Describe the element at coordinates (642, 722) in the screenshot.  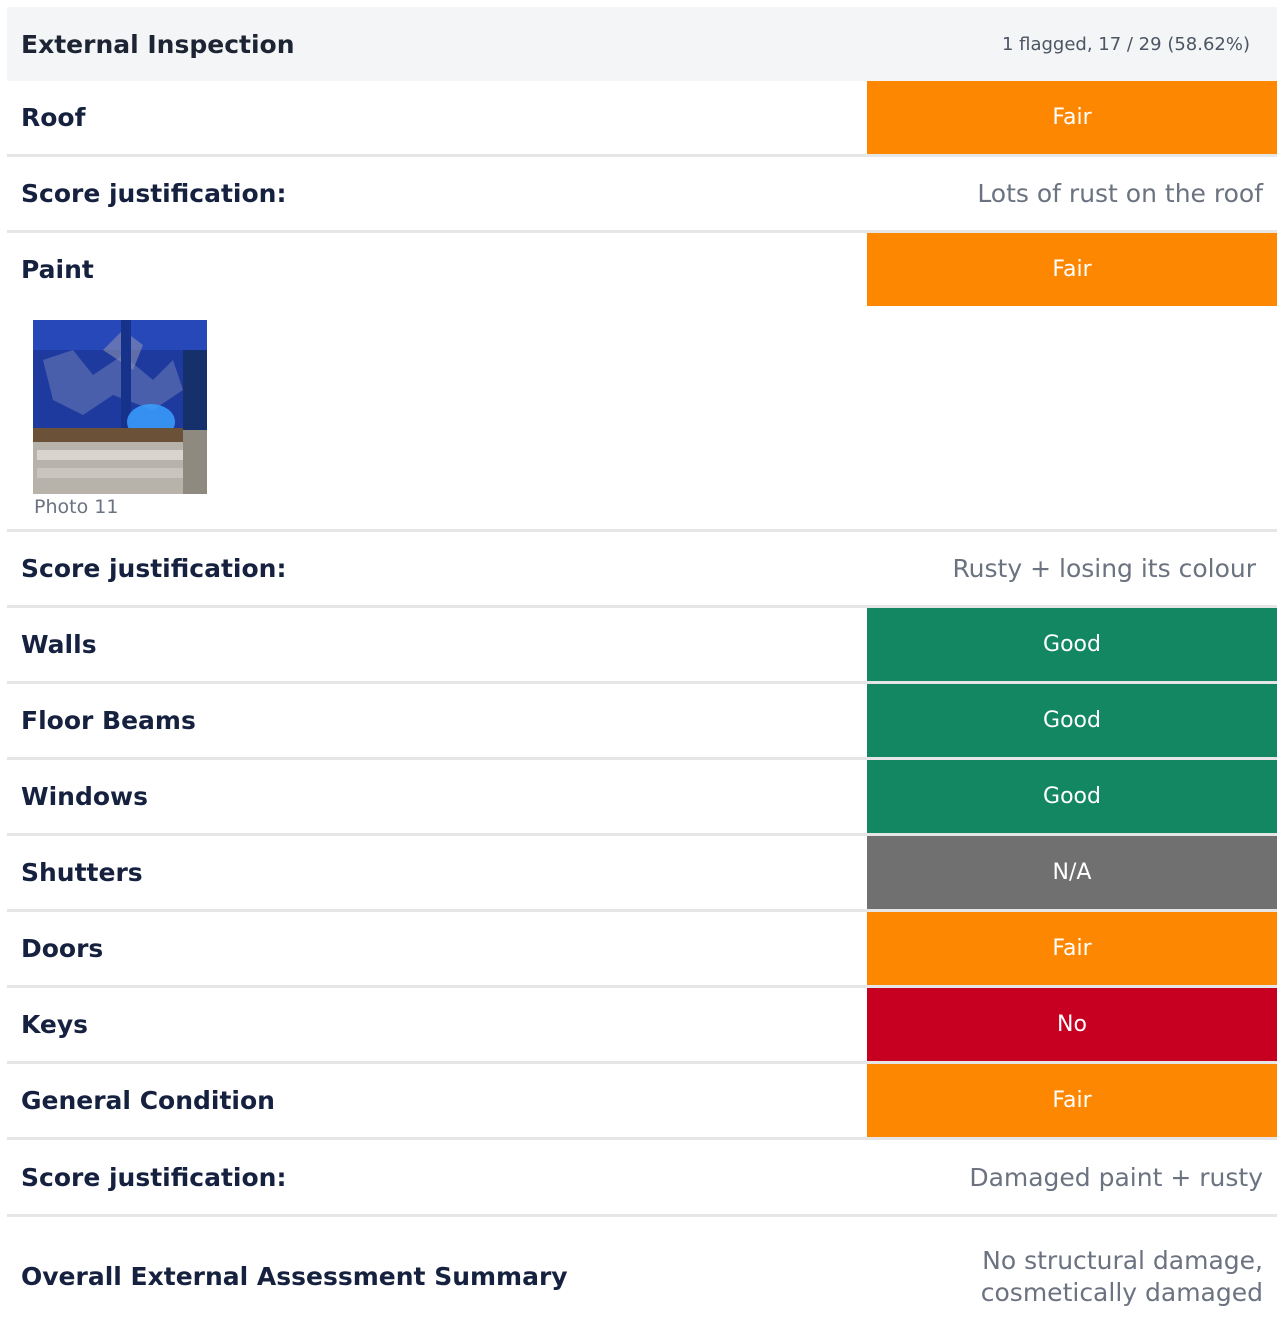
I see `item-floor-beams: Floor Beams Good` at that location.